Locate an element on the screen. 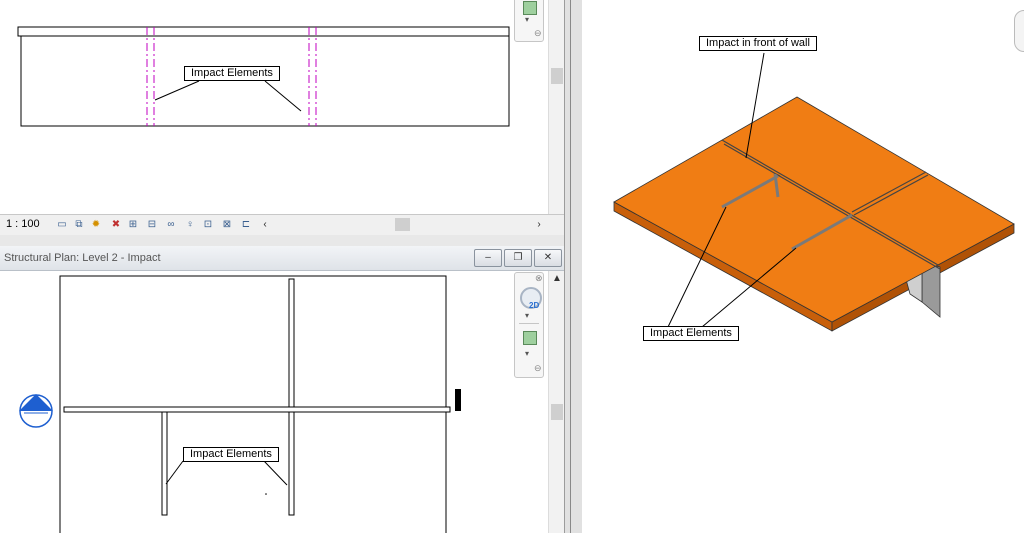 This screenshot has height=533, width=1024. elevation-marker-icon is located at coordinates (36, 411).